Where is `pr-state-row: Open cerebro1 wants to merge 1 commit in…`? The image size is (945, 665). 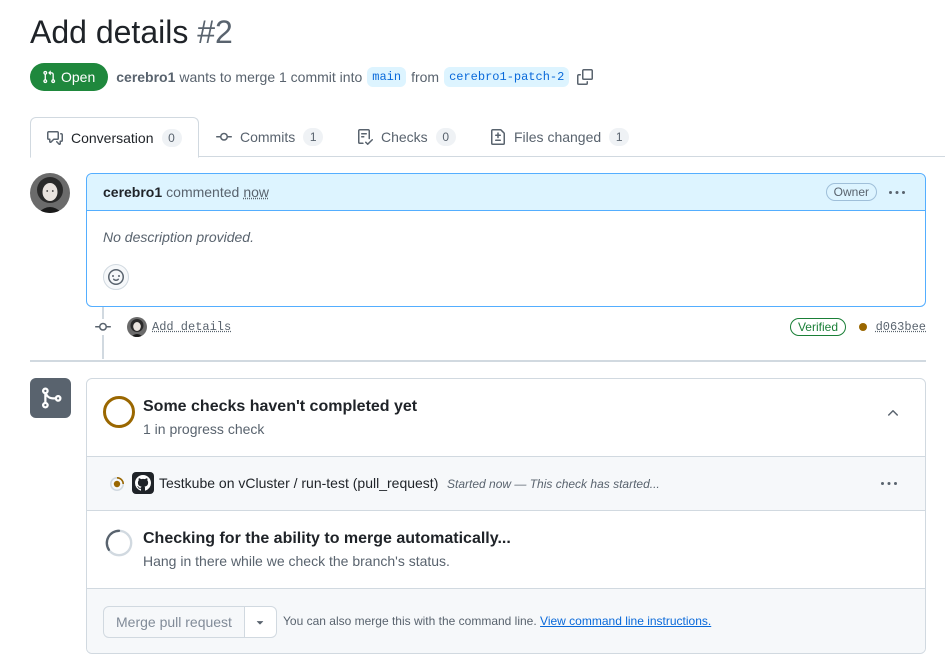 pr-state-row: Open cerebro1 wants to merge 1 commit in… is located at coordinates (312, 77).